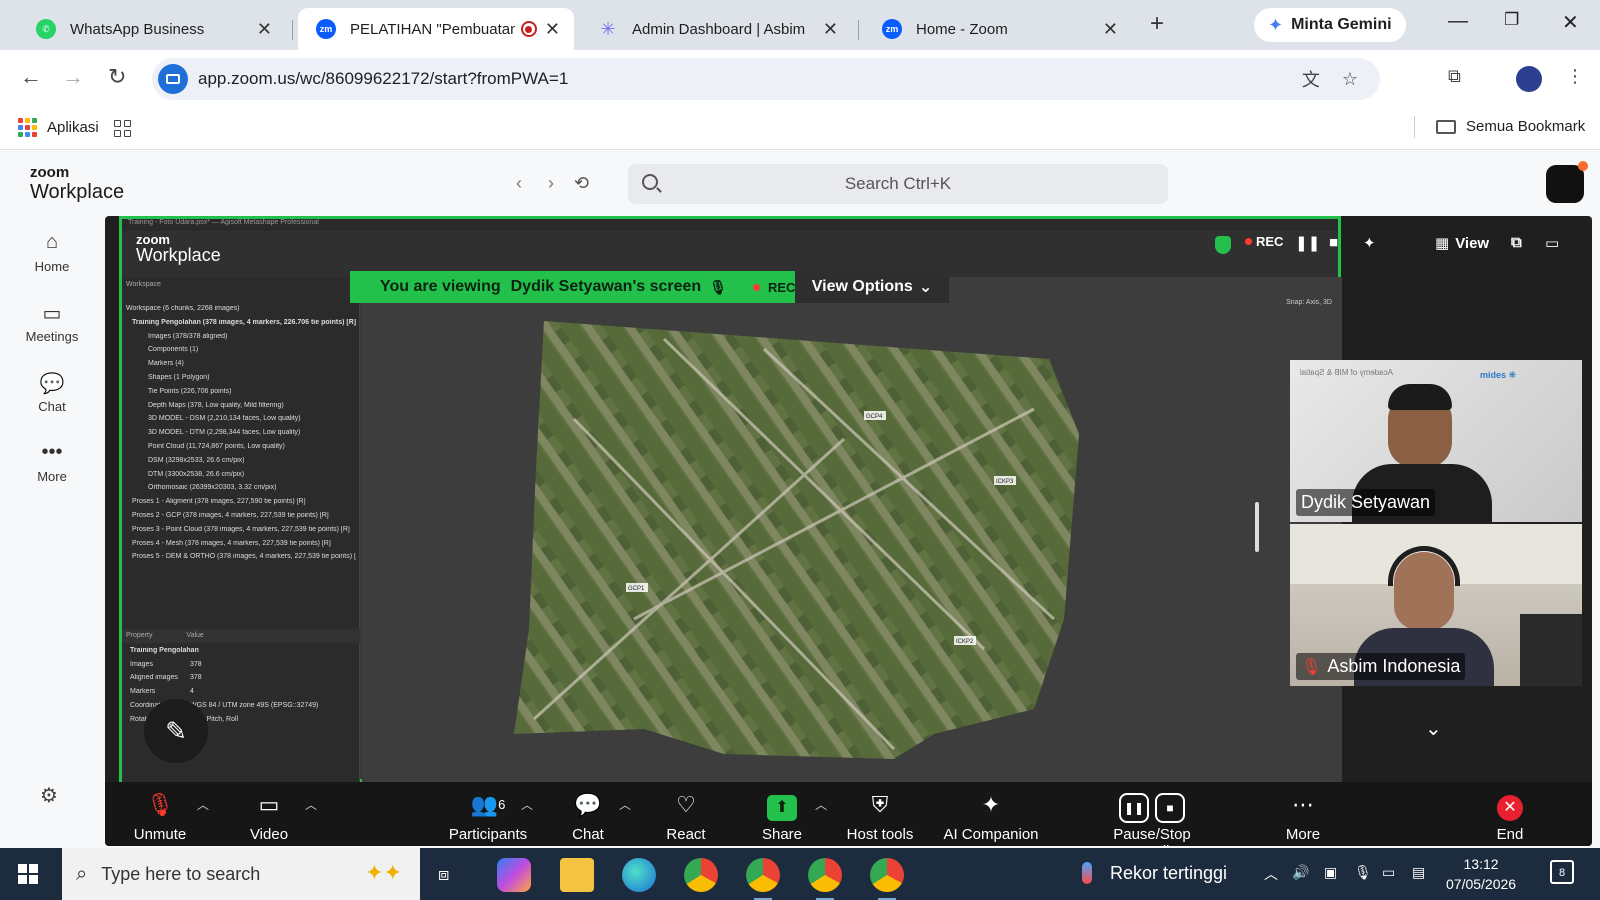 This screenshot has height=900, width=1600. I want to click on ai-companion-button: ✦ AI Companion, so click(991, 816).